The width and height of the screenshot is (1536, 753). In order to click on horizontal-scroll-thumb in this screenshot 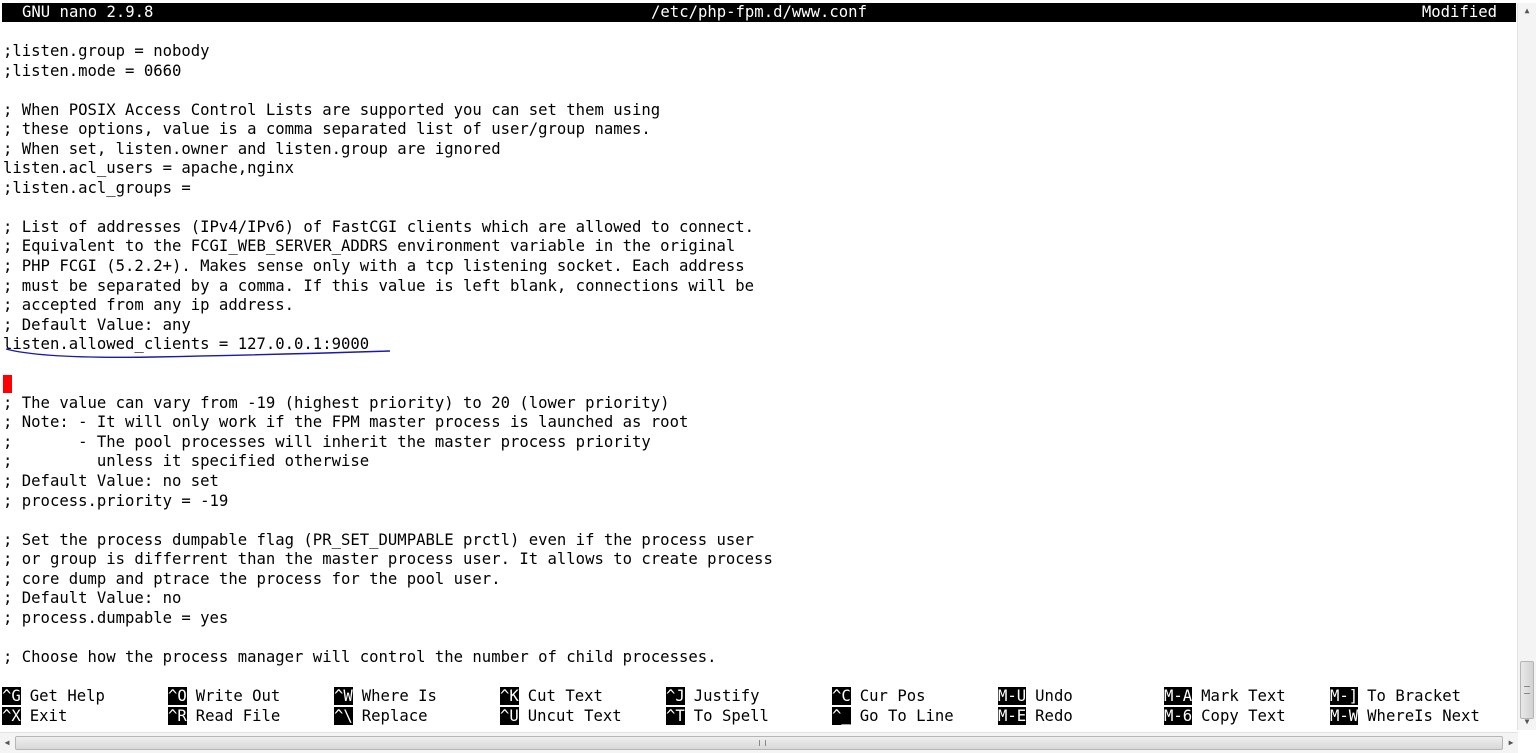, I will do `click(759, 743)`.